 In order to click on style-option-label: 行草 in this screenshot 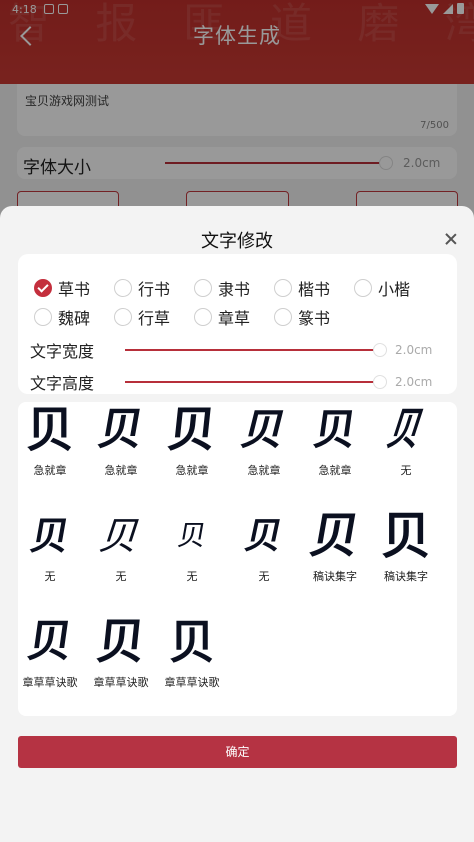, I will do `click(154, 318)`.